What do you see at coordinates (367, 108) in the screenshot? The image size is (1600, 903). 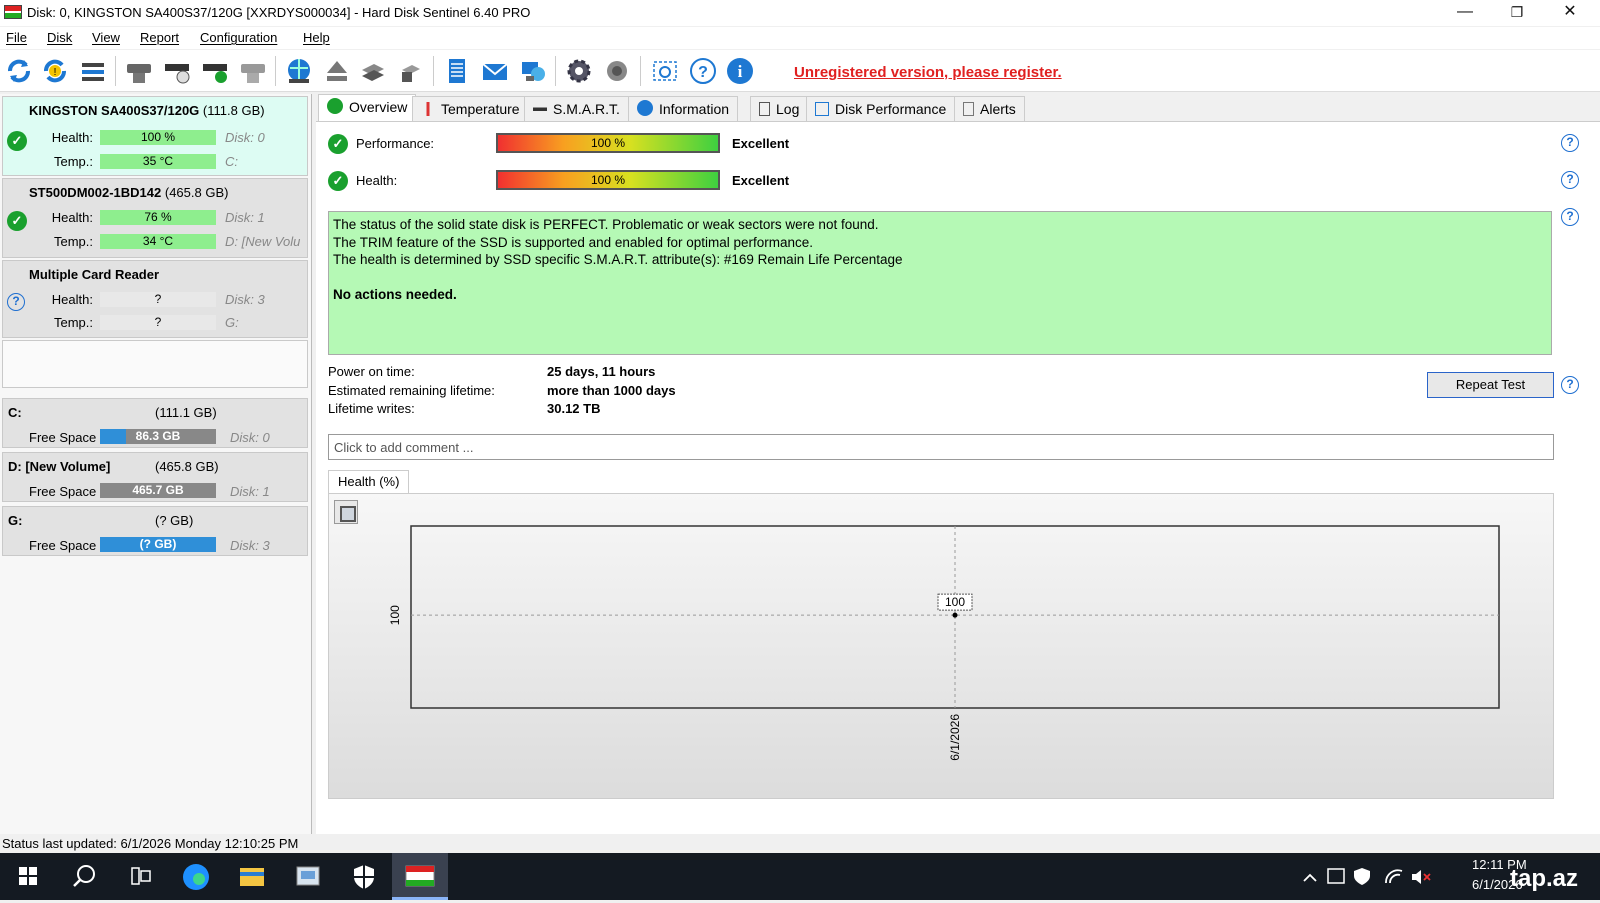 I see `tab-overview: Overview` at bounding box center [367, 108].